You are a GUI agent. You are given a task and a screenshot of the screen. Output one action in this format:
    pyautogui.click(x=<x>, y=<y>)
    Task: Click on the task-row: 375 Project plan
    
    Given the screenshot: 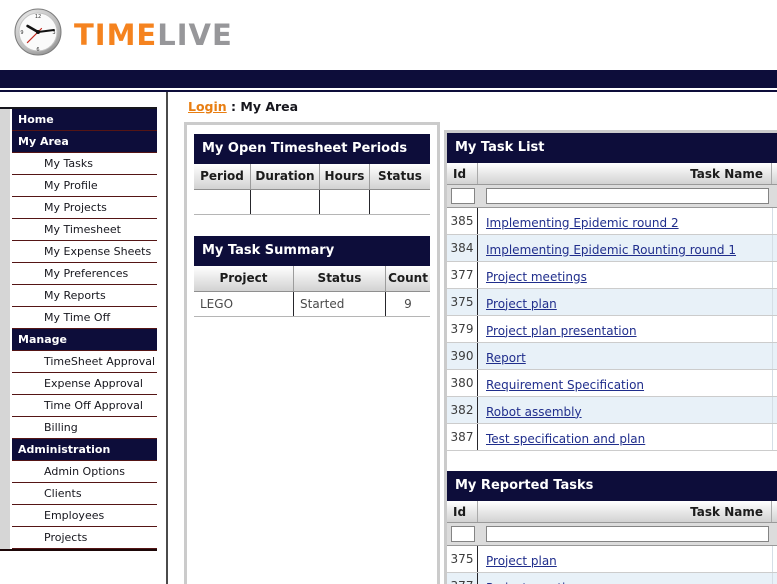 What is the action you would take?
    pyautogui.click(x=612, y=559)
    